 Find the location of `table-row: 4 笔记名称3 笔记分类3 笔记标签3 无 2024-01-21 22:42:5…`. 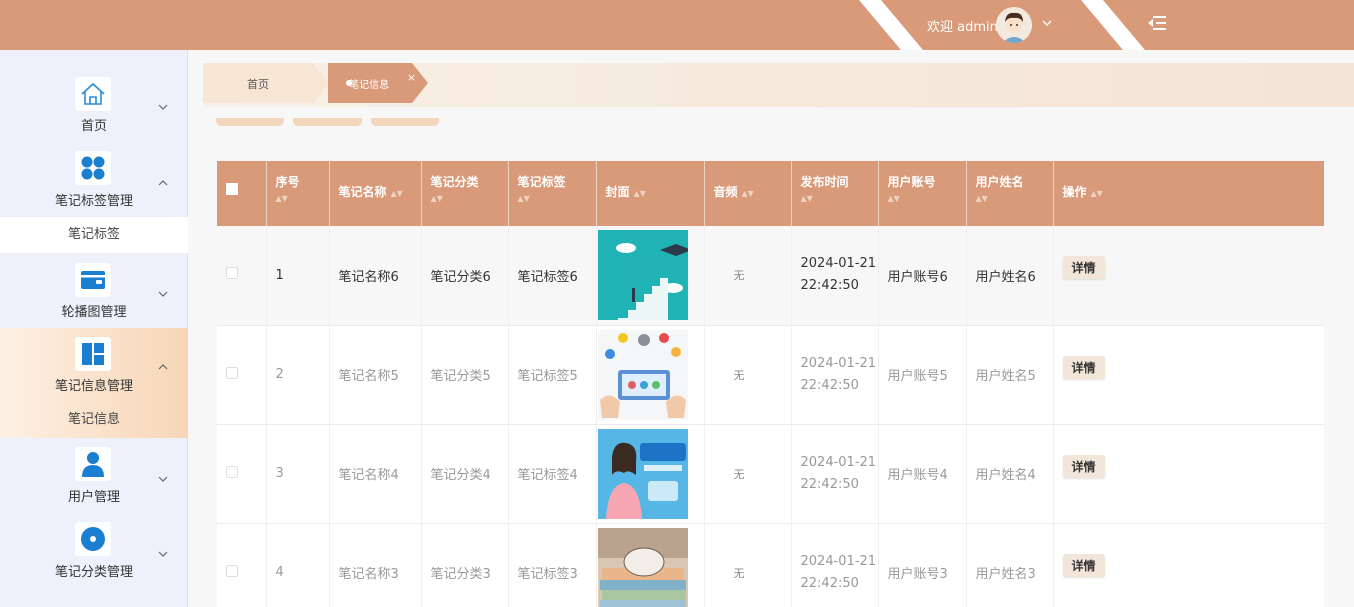

table-row: 4 笔记名称3 笔记分类3 笔记标签3 无 2024-01-21 22:42:5… is located at coordinates (770, 565).